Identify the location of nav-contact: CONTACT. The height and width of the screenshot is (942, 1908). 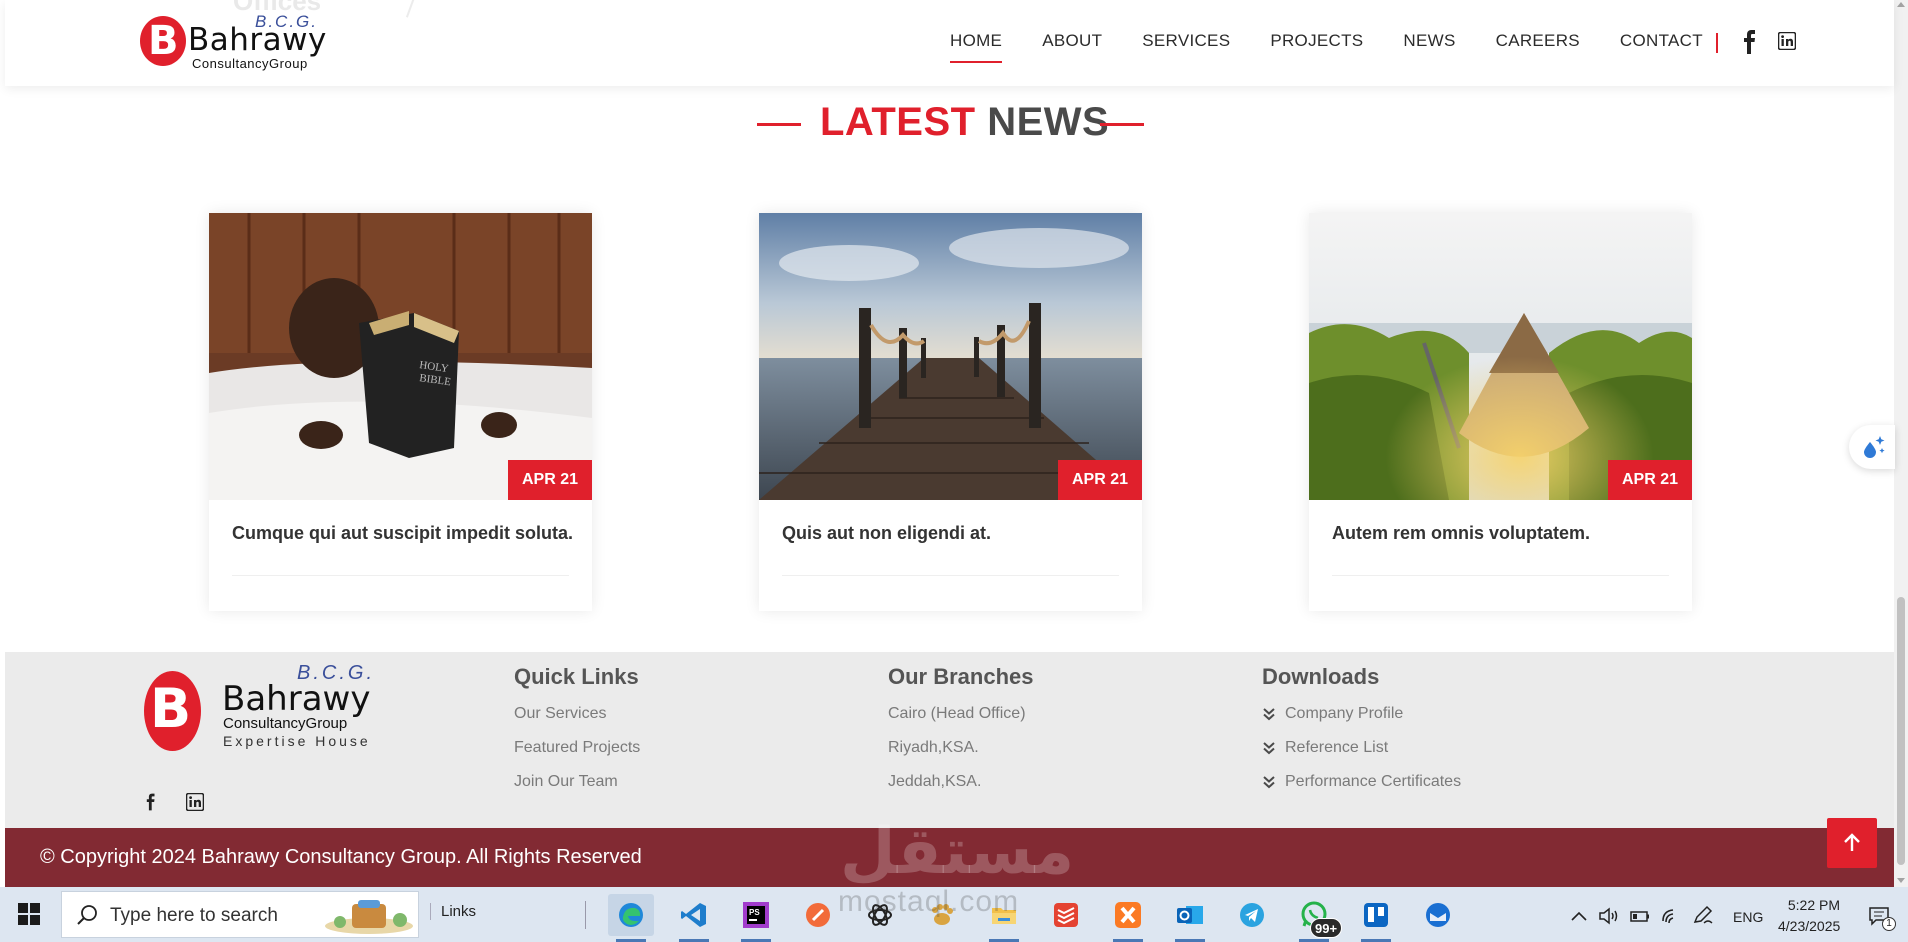
(1661, 47).